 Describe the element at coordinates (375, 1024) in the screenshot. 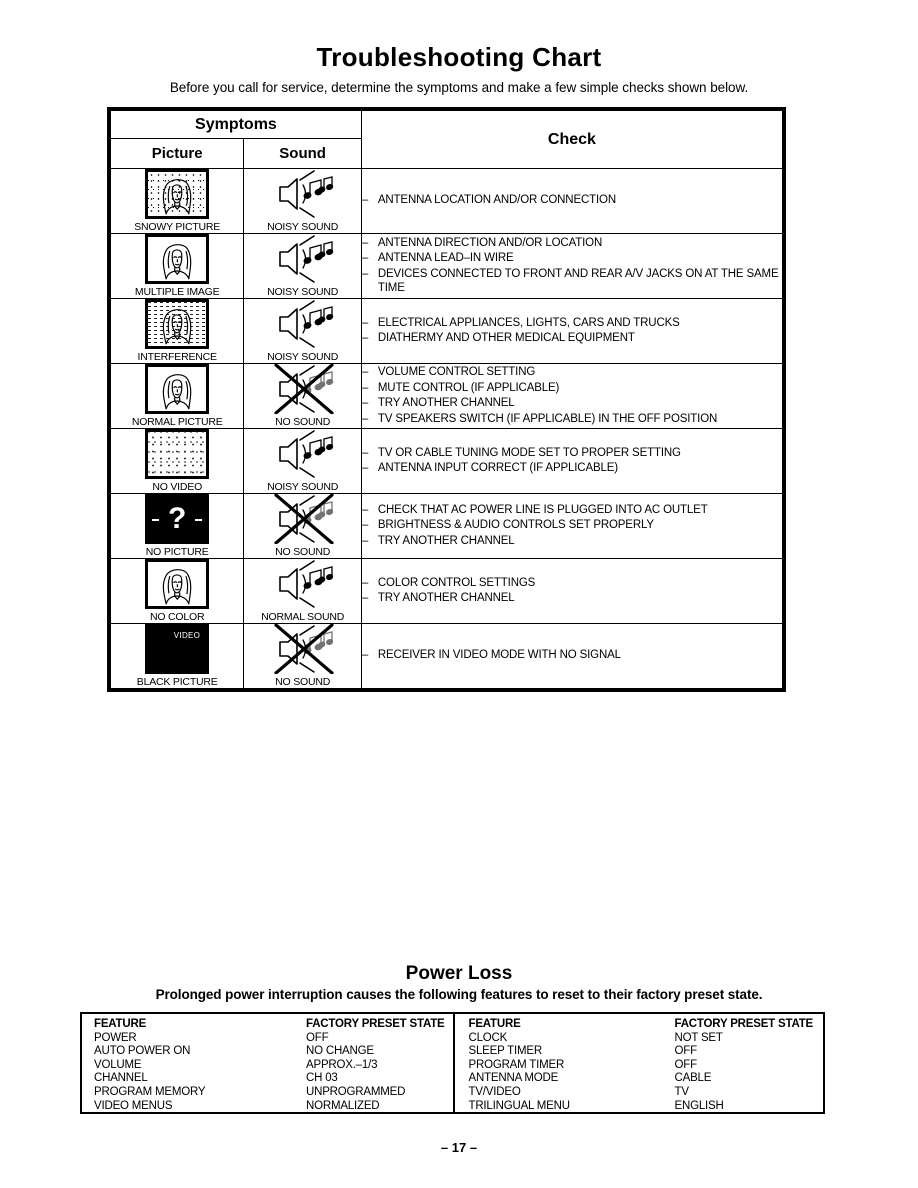

I see `column-header-state: FACTORY PRESET STATE` at that location.